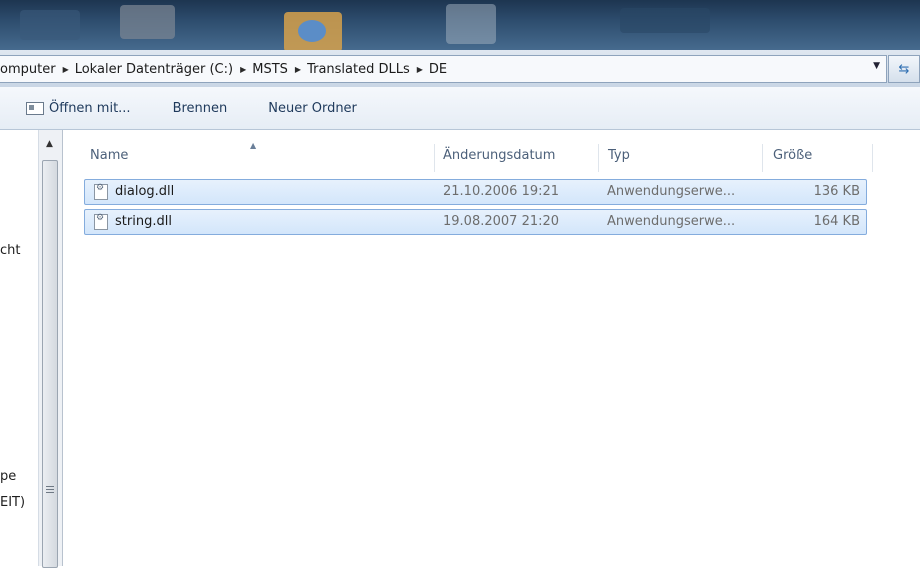 This screenshot has width=920, height=568. Describe the element at coordinates (836, 221) in the screenshot. I see `file-size: 164 KB` at that location.